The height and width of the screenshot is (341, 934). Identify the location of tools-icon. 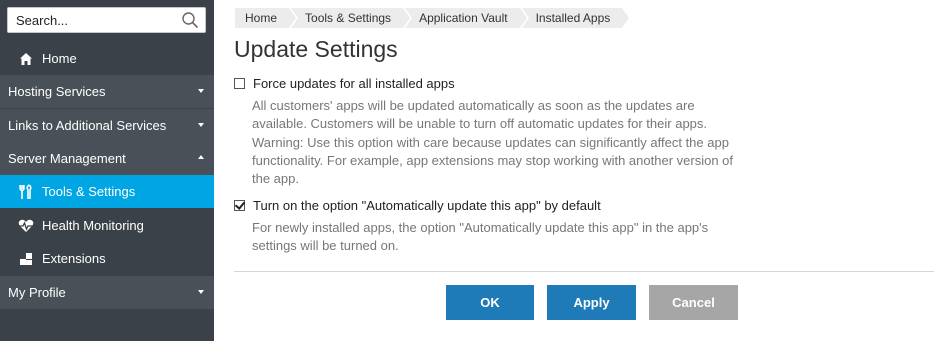
(26, 191).